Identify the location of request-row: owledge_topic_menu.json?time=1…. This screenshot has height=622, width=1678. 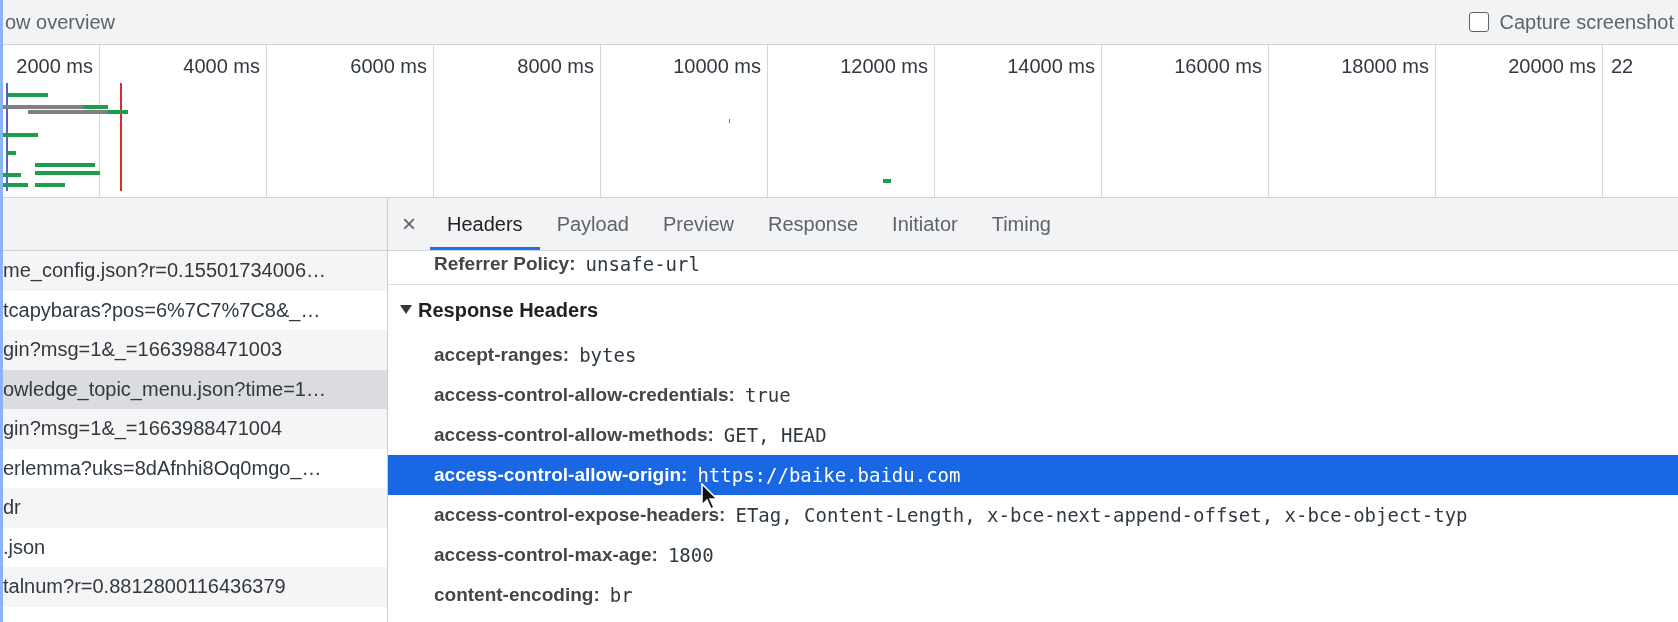
(195, 389).